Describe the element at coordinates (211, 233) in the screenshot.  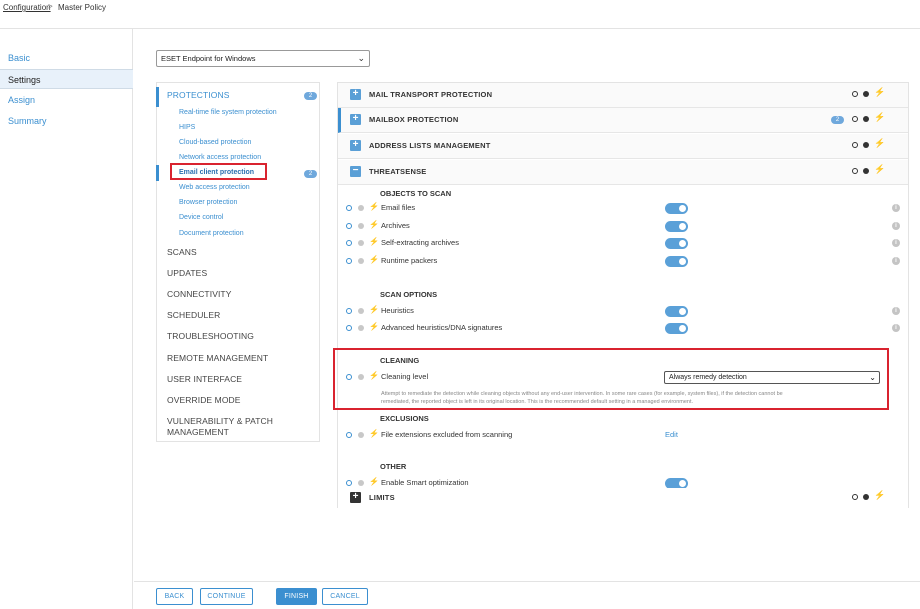
I see `sub-document-protection: Document protection` at that location.